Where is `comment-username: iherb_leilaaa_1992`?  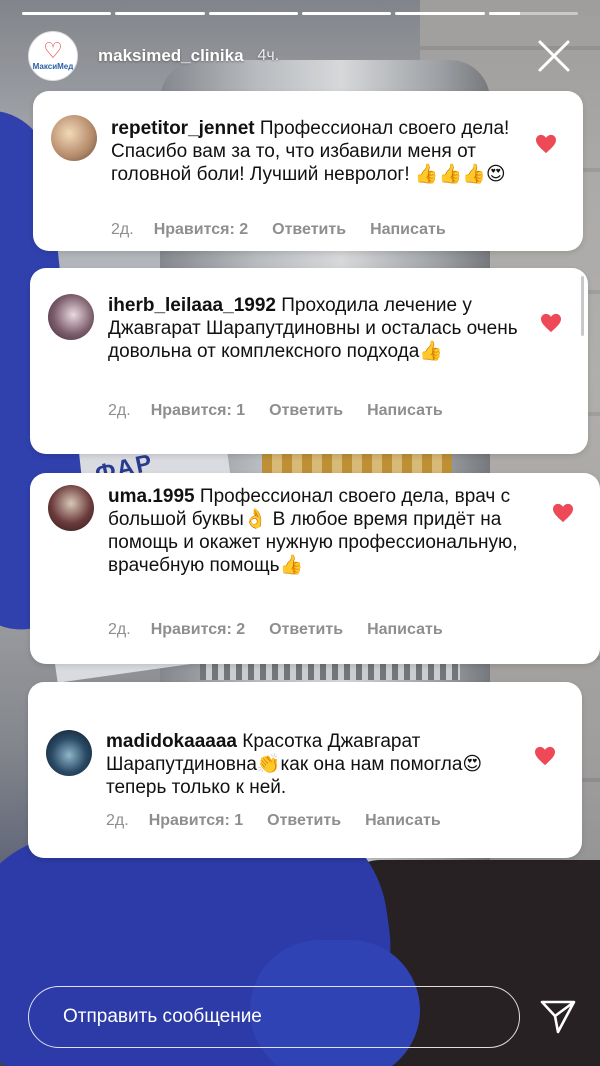 comment-username: iherb_leilaaa_1992 is located at coordinates (192, 305).